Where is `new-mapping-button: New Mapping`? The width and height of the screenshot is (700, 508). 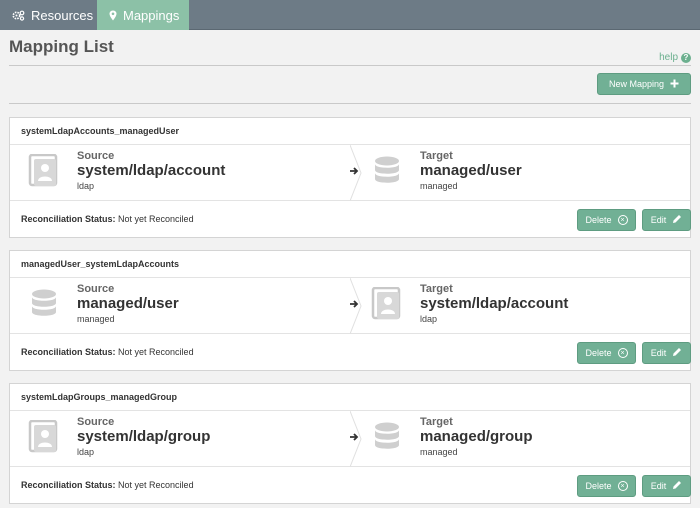 new-mapping-button: New Mapping is located at coordinates (644, 84).